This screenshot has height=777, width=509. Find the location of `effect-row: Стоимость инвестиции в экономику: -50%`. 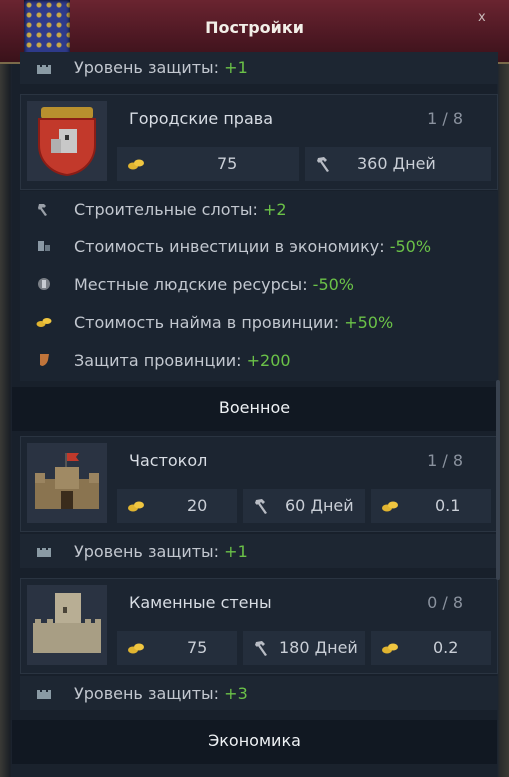

effect-row: Стоимость инвестиции в экономику: -50% is located at coordinates (259, 246).